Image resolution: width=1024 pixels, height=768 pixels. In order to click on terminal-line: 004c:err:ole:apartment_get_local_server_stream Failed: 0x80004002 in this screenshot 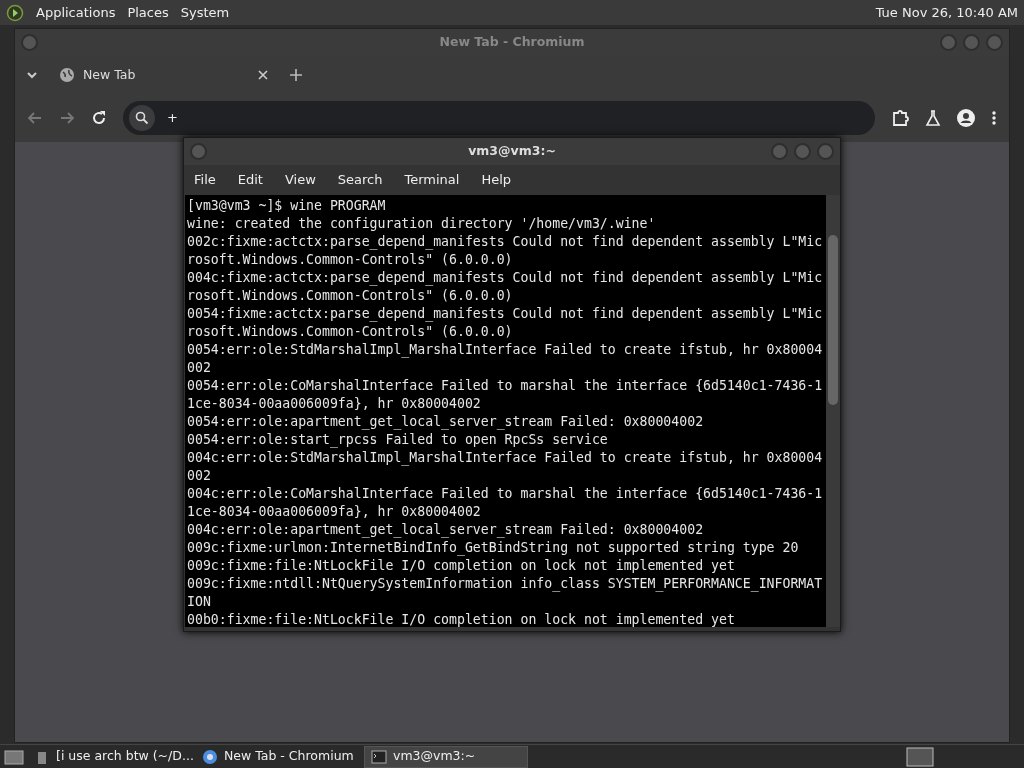, I will do `click(445, 530)`.